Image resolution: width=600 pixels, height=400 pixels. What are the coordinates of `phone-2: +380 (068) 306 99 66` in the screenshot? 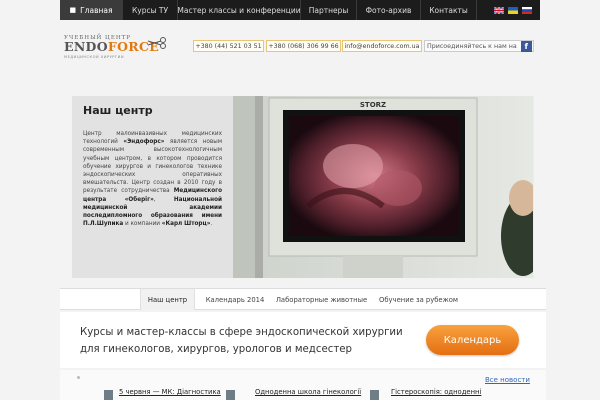 It's located at (303, 46).